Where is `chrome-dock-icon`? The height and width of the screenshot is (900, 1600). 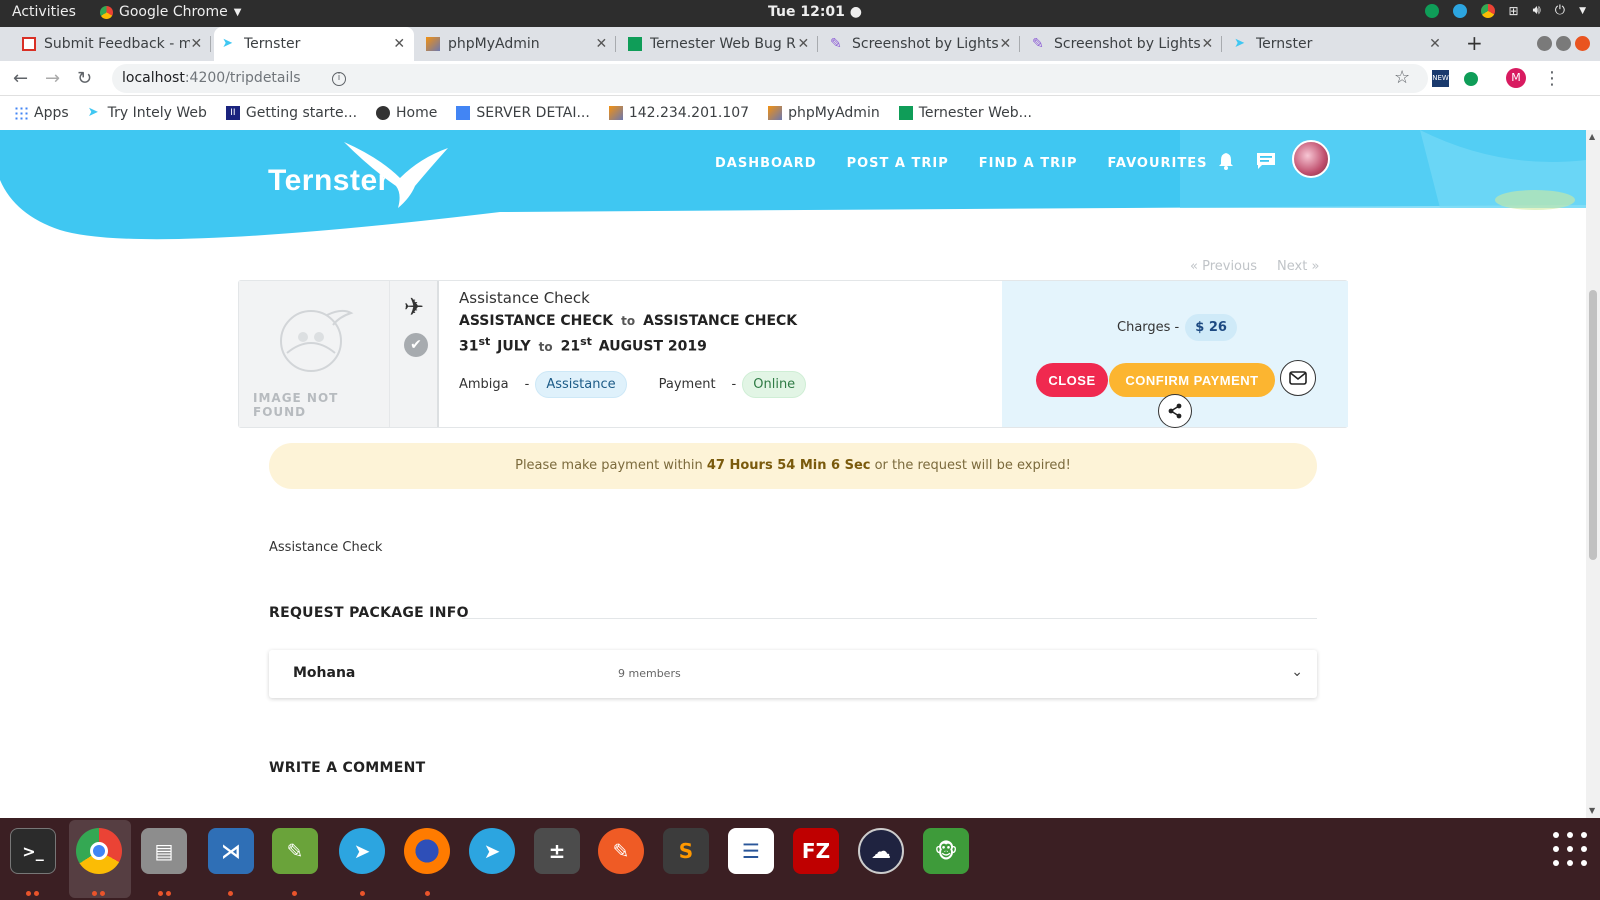 chrome-dock-icon is located at coordinates (99, 851).